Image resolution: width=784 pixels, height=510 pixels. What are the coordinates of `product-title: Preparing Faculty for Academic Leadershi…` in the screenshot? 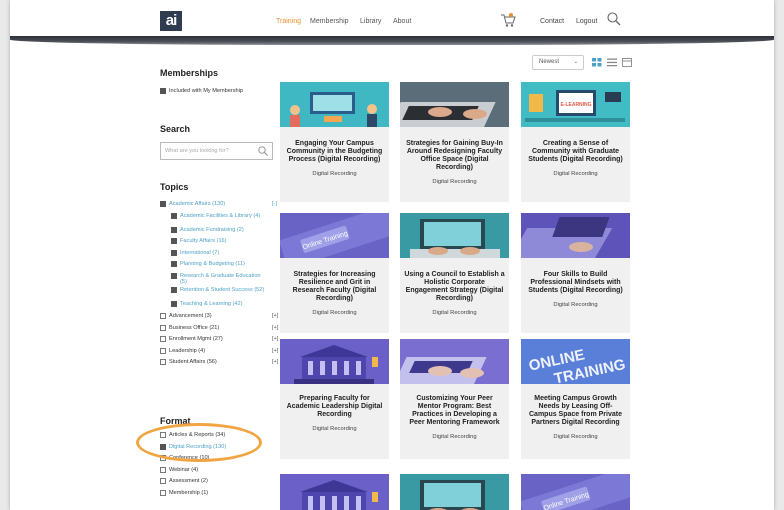 It's located at (334, 407).